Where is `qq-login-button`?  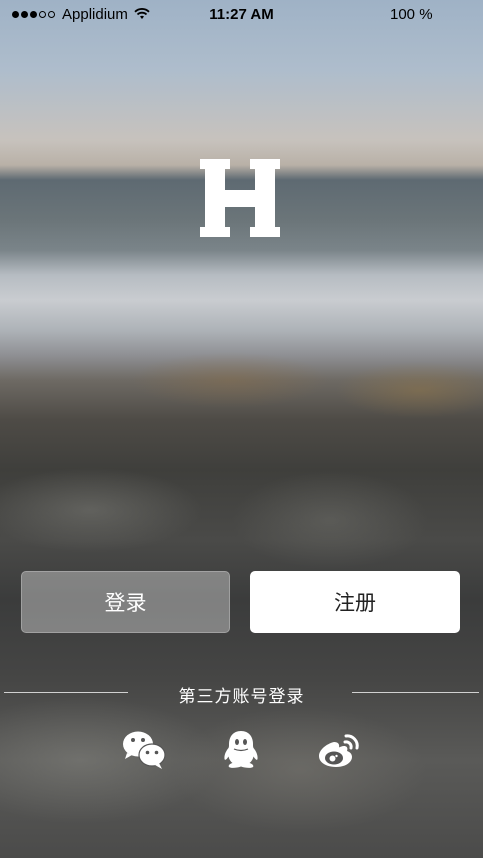
qq-login-button is located at coordinates (241, 749).